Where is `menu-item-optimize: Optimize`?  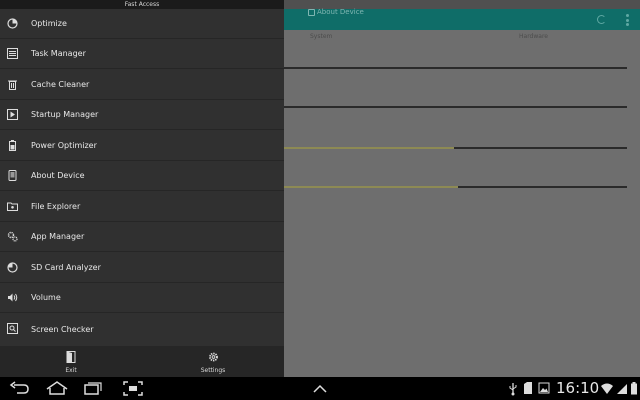
menu-item-optimize: Optimize is located at coordinates (142, 24).